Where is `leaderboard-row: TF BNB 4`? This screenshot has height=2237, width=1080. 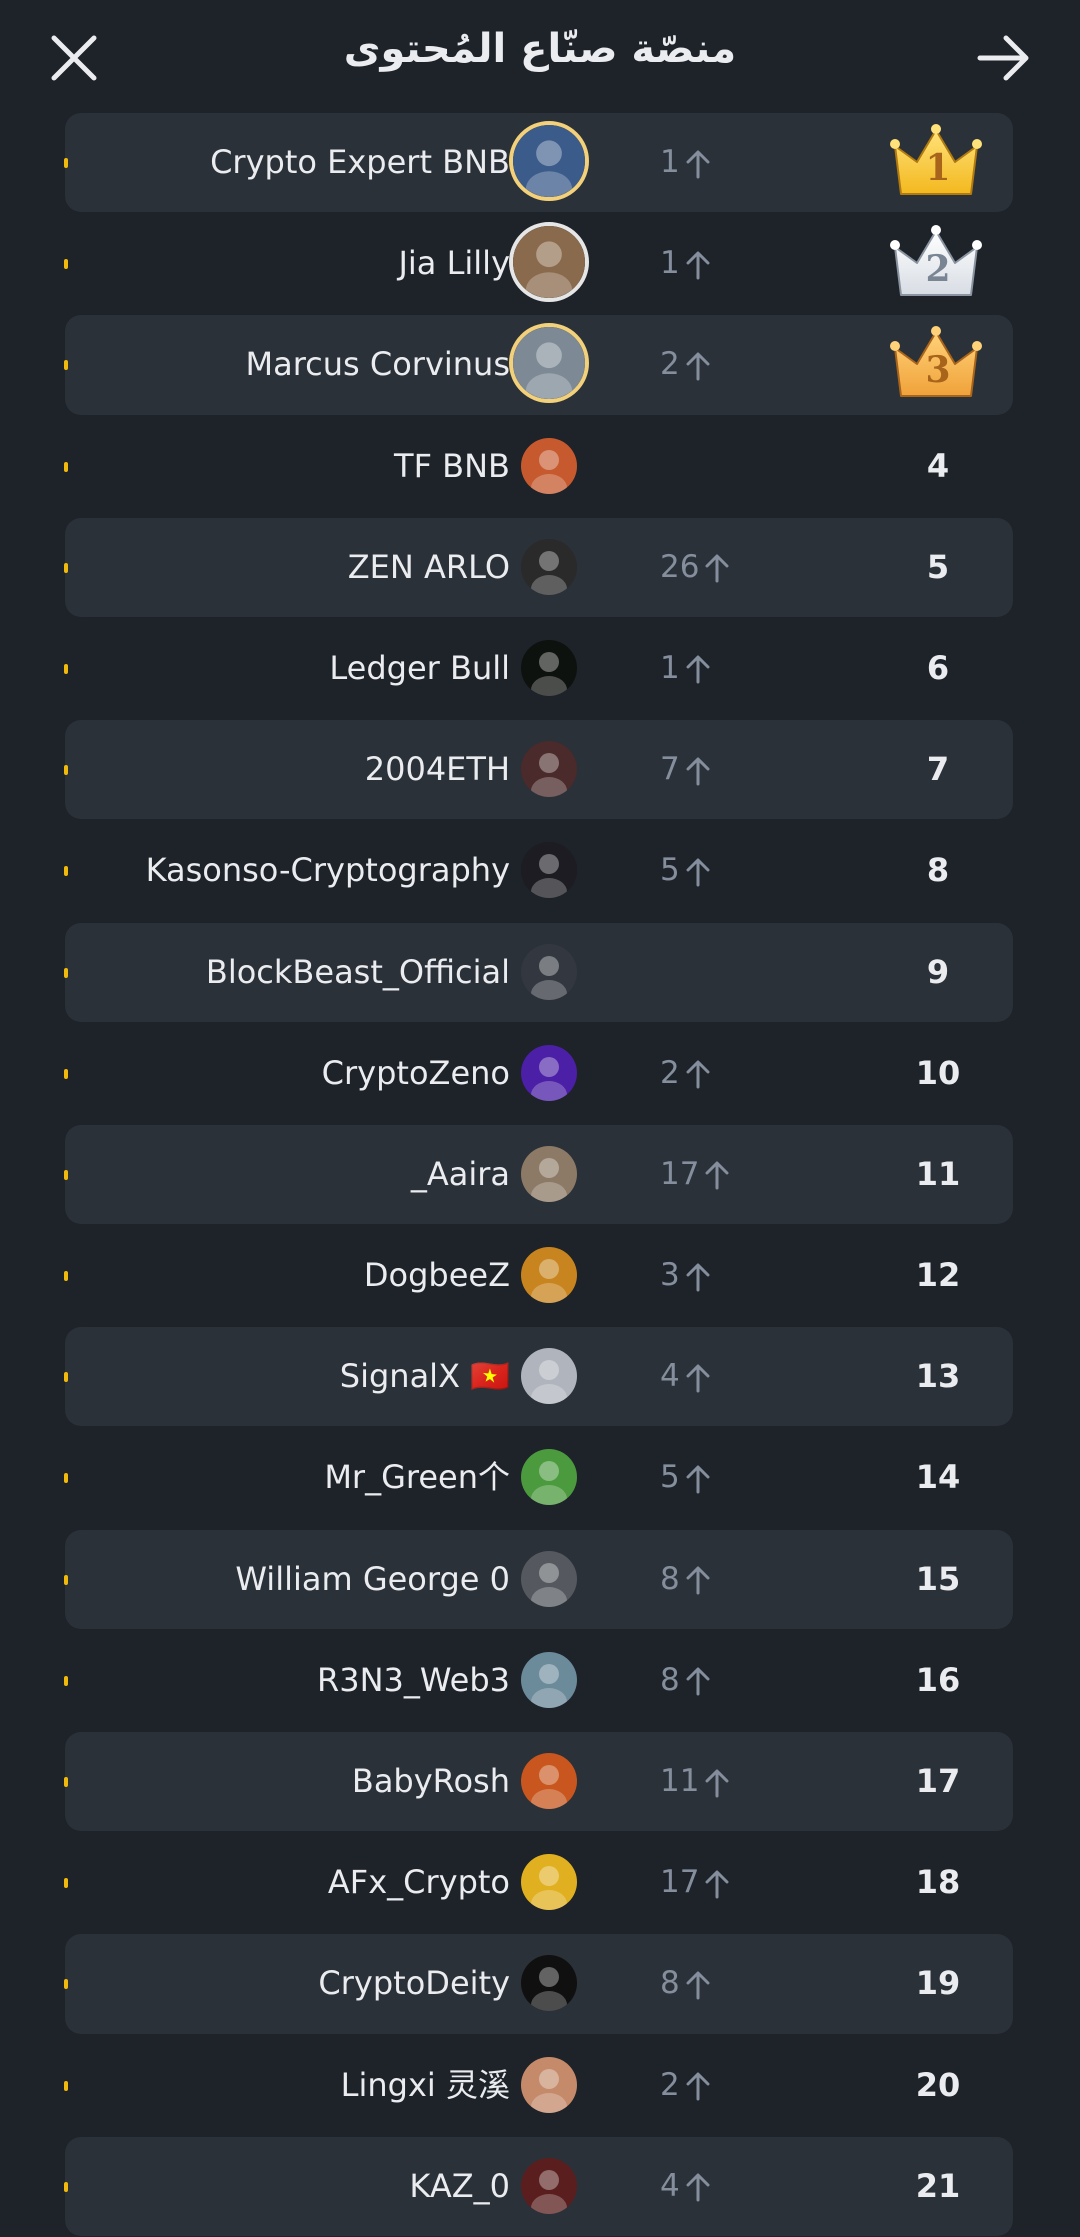 leaderboard-row: TF BNB 4 is located at coordinates (540, 466).